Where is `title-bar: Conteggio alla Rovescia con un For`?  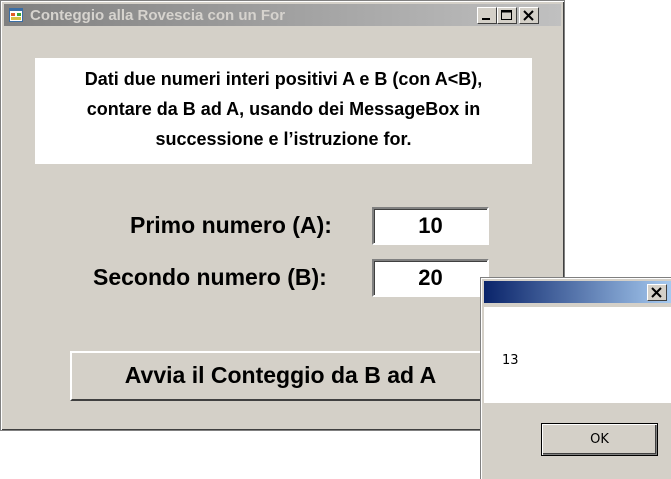
title-bar: Conteggio alla Rovescia con un For is located at coordinates (282, 15).